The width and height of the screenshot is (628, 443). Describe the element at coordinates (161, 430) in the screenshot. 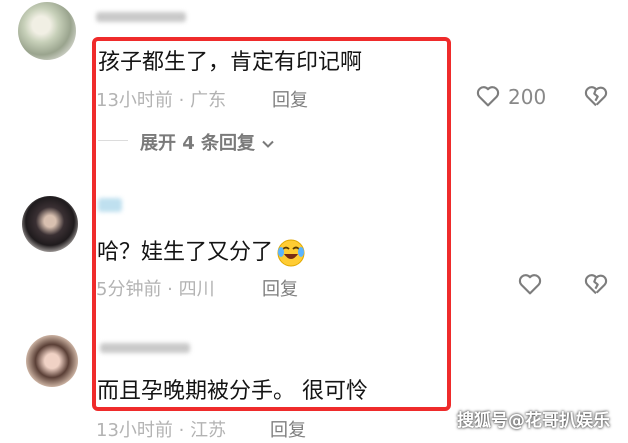

I see `comment-meta: 13小时前 · 江苏` at that location.